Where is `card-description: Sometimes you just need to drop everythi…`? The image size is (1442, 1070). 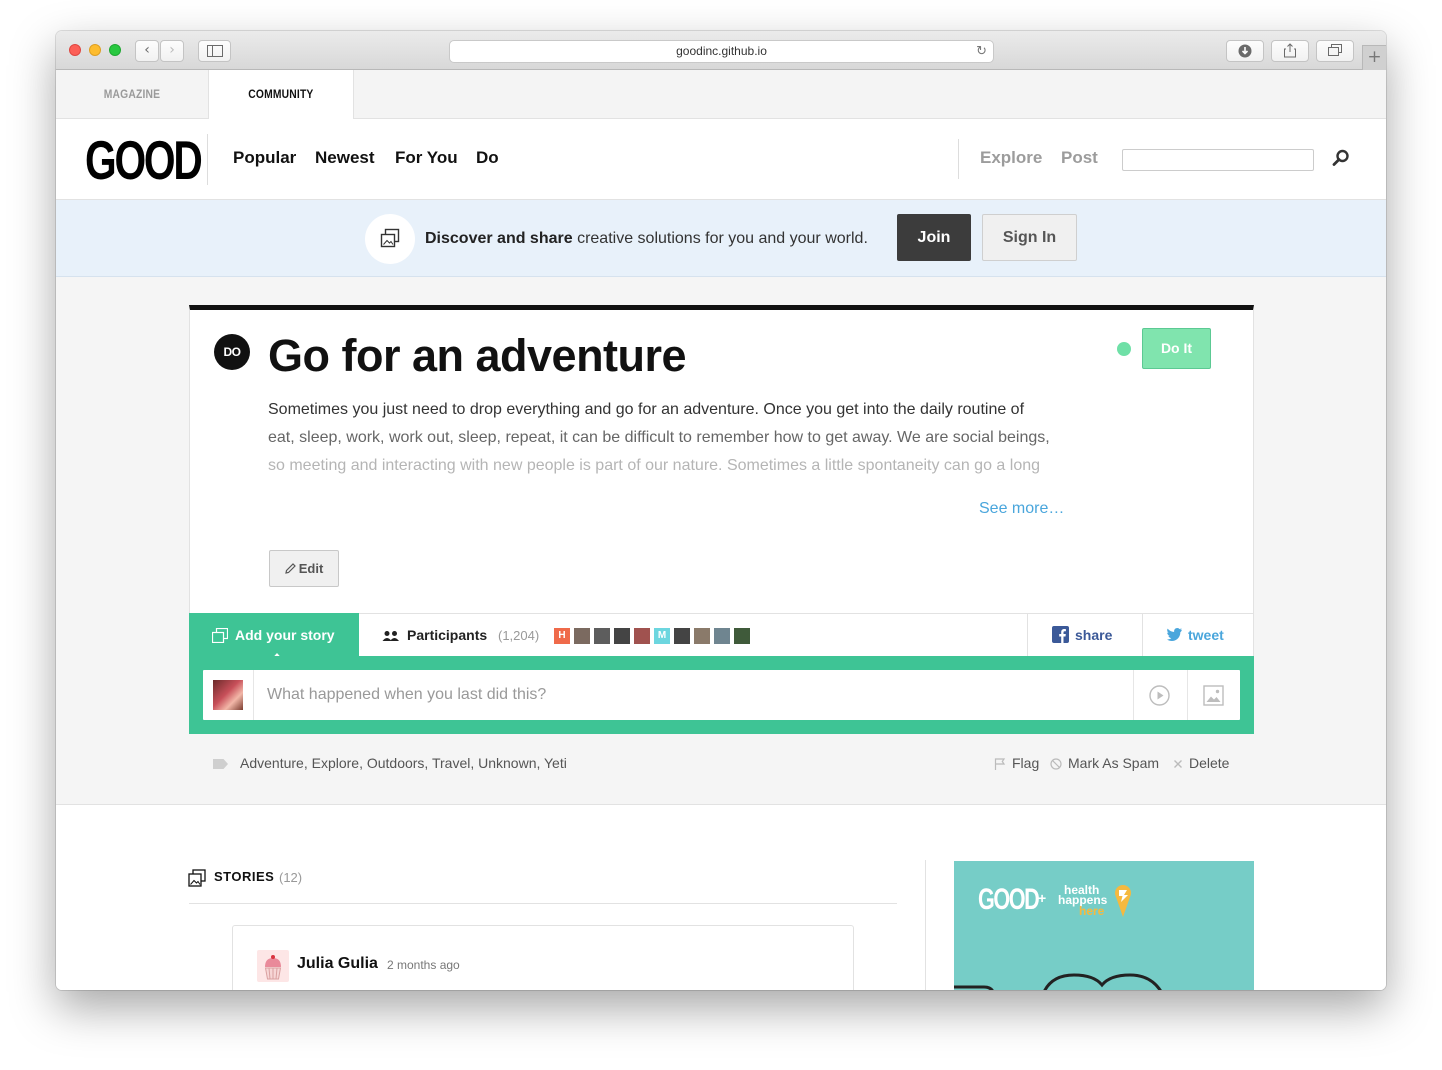
card-description: Sometimes you just need to drop everythi… is located at coordinates (668, 438).